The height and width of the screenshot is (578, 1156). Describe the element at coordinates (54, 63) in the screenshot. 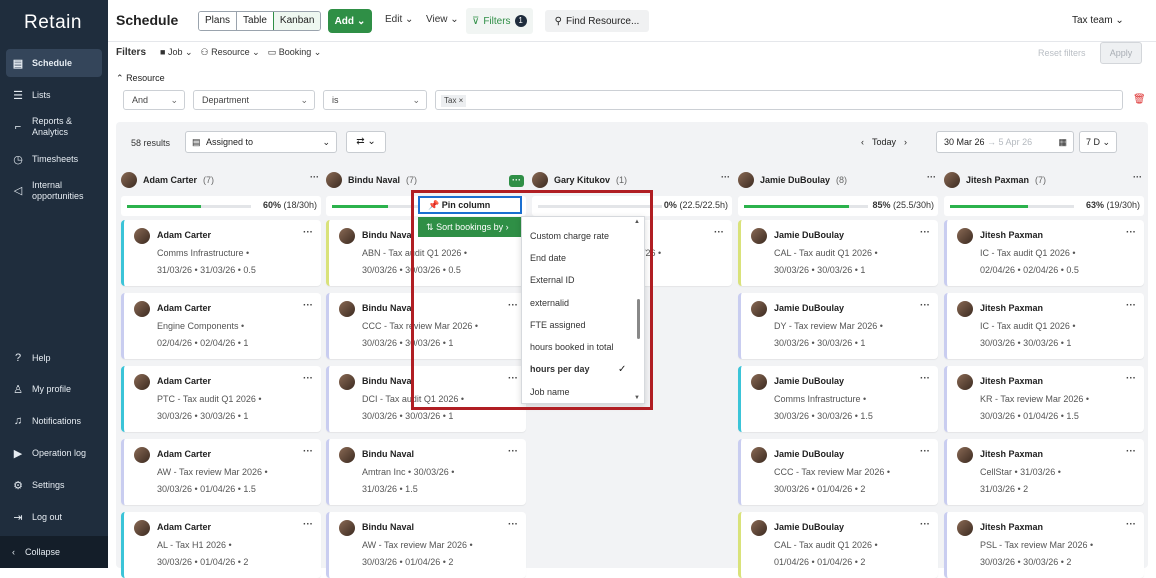

I see `sidebar-item-schedule: ▤ Schedule` at that location.